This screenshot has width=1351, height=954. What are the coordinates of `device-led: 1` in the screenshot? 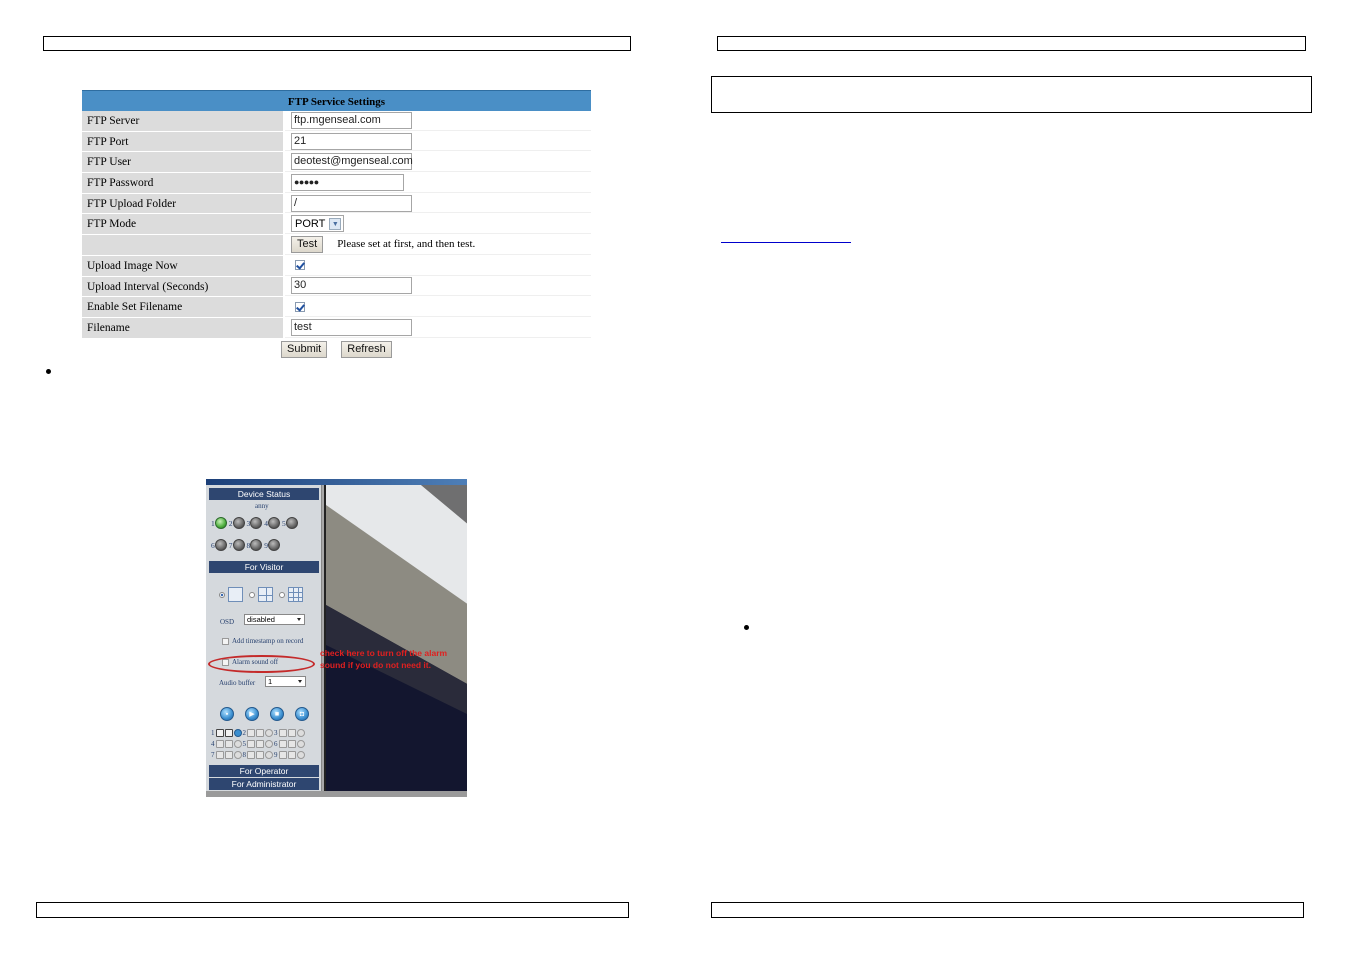 It's located at (219, 523).